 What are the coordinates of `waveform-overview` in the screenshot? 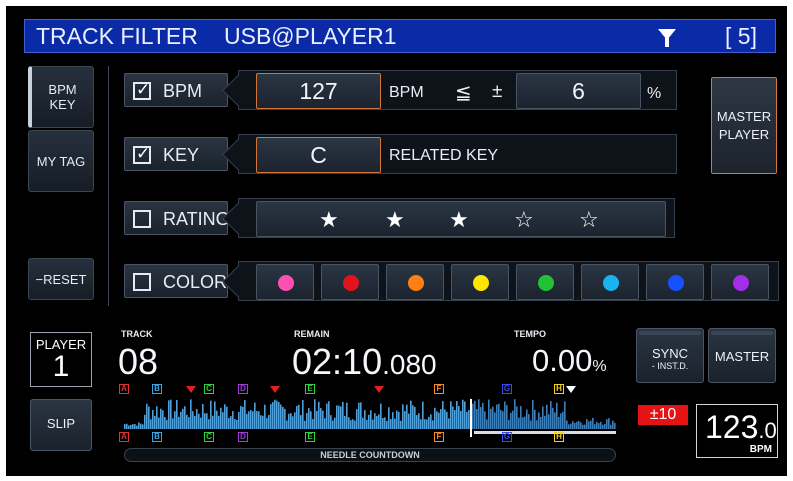 It's located at (370, 418).